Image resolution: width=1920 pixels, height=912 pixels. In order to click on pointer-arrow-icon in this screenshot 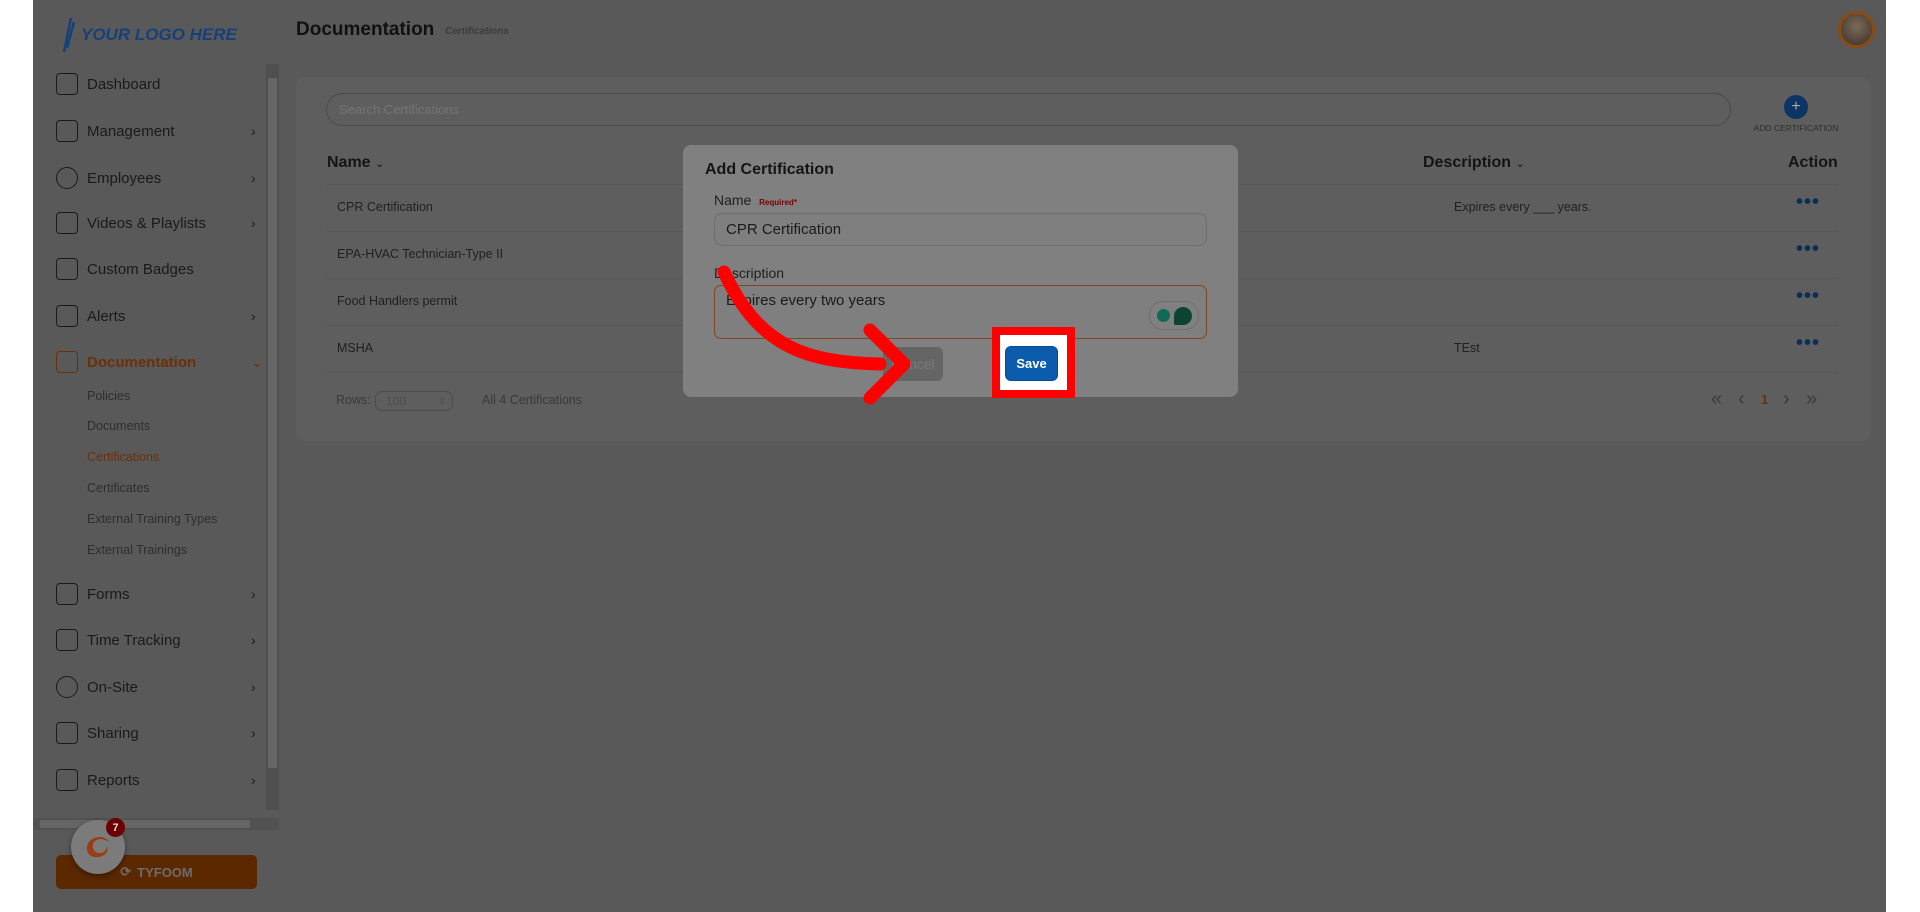, I will do `click(814, 335)`.